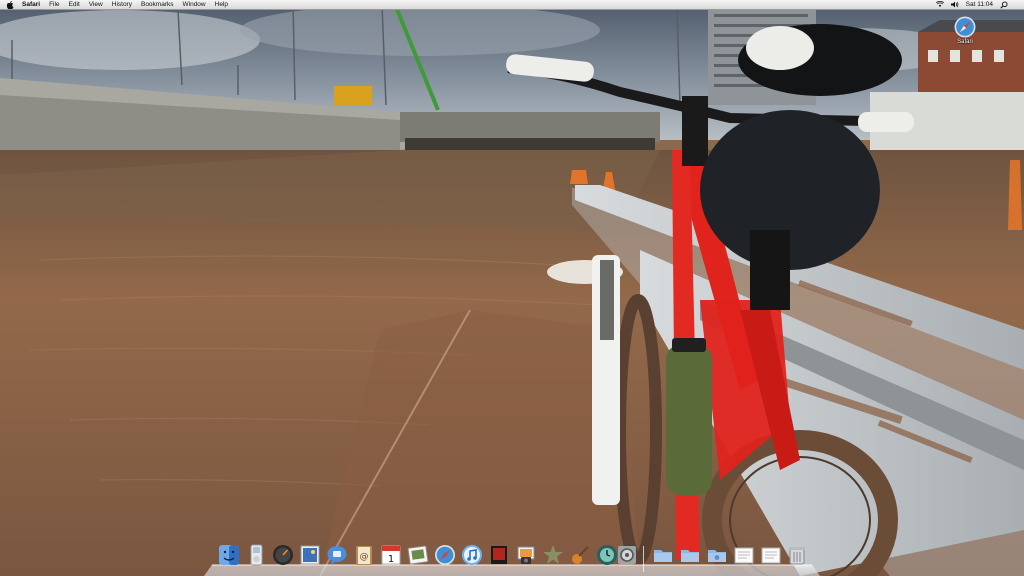 The height and width of the screenshot is (576, 1024). What do you see at coordinates (553, 555) in the screenshot?
I see `imovie-icon` at bounding box center [553, 555].